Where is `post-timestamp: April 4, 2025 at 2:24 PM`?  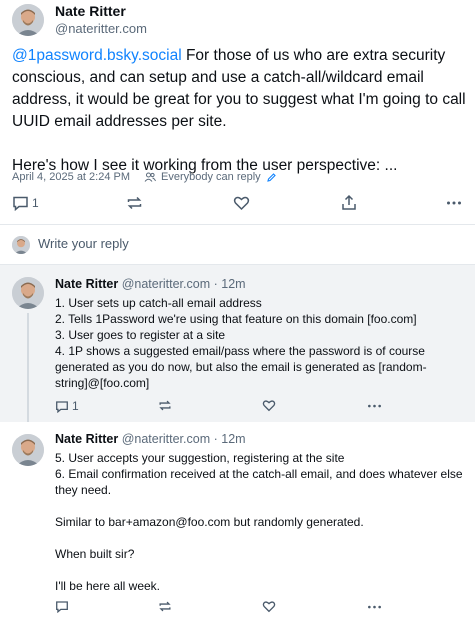
post-timestamp: April 4, 2025 at 2:24 PM is located at coordinates (71, 177).